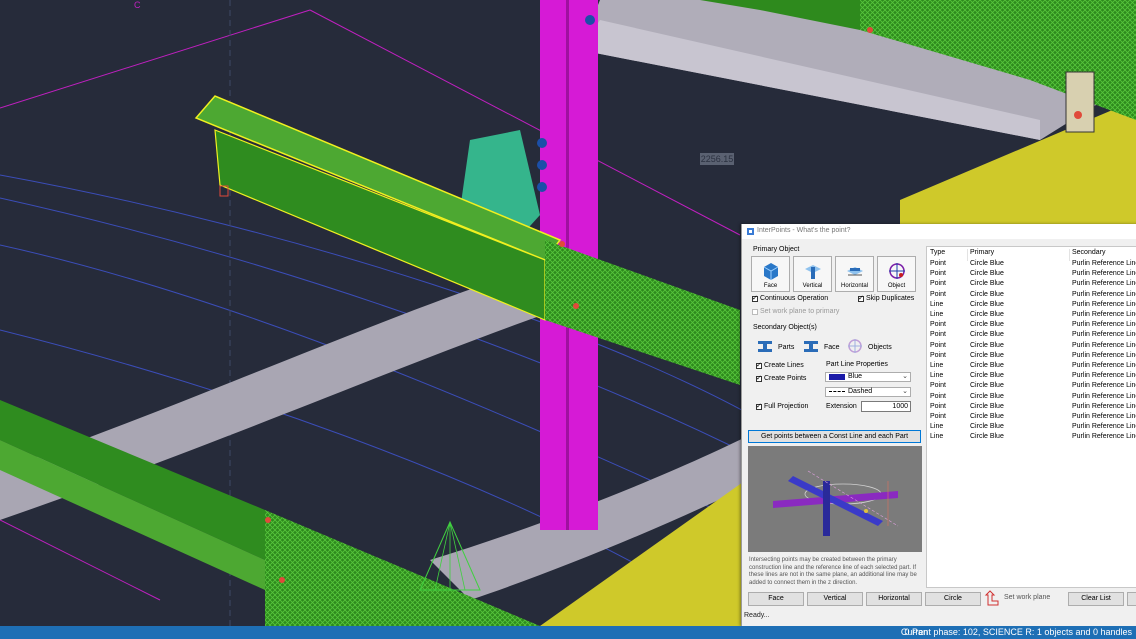 Image resolution: width=1136 pixels, height=639 pixels. Describe the element at coordinates (776, 599) in the screenshot. I see `face-button: Face` at that location.